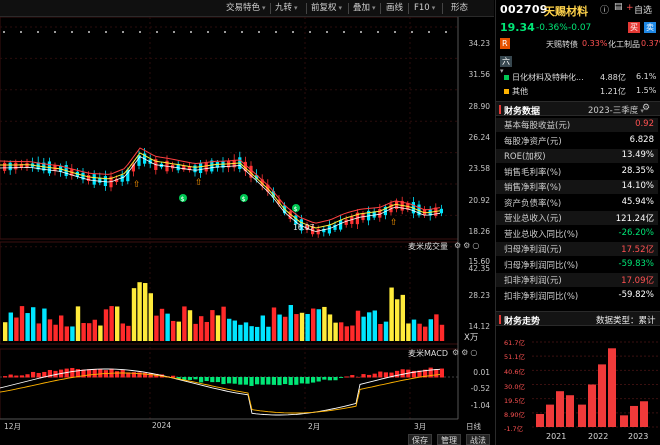 The width and height of the screenshot is (660, 445). I want to click on trade-feature-dropdown: 交易特色 ▾, so click(246, 8).